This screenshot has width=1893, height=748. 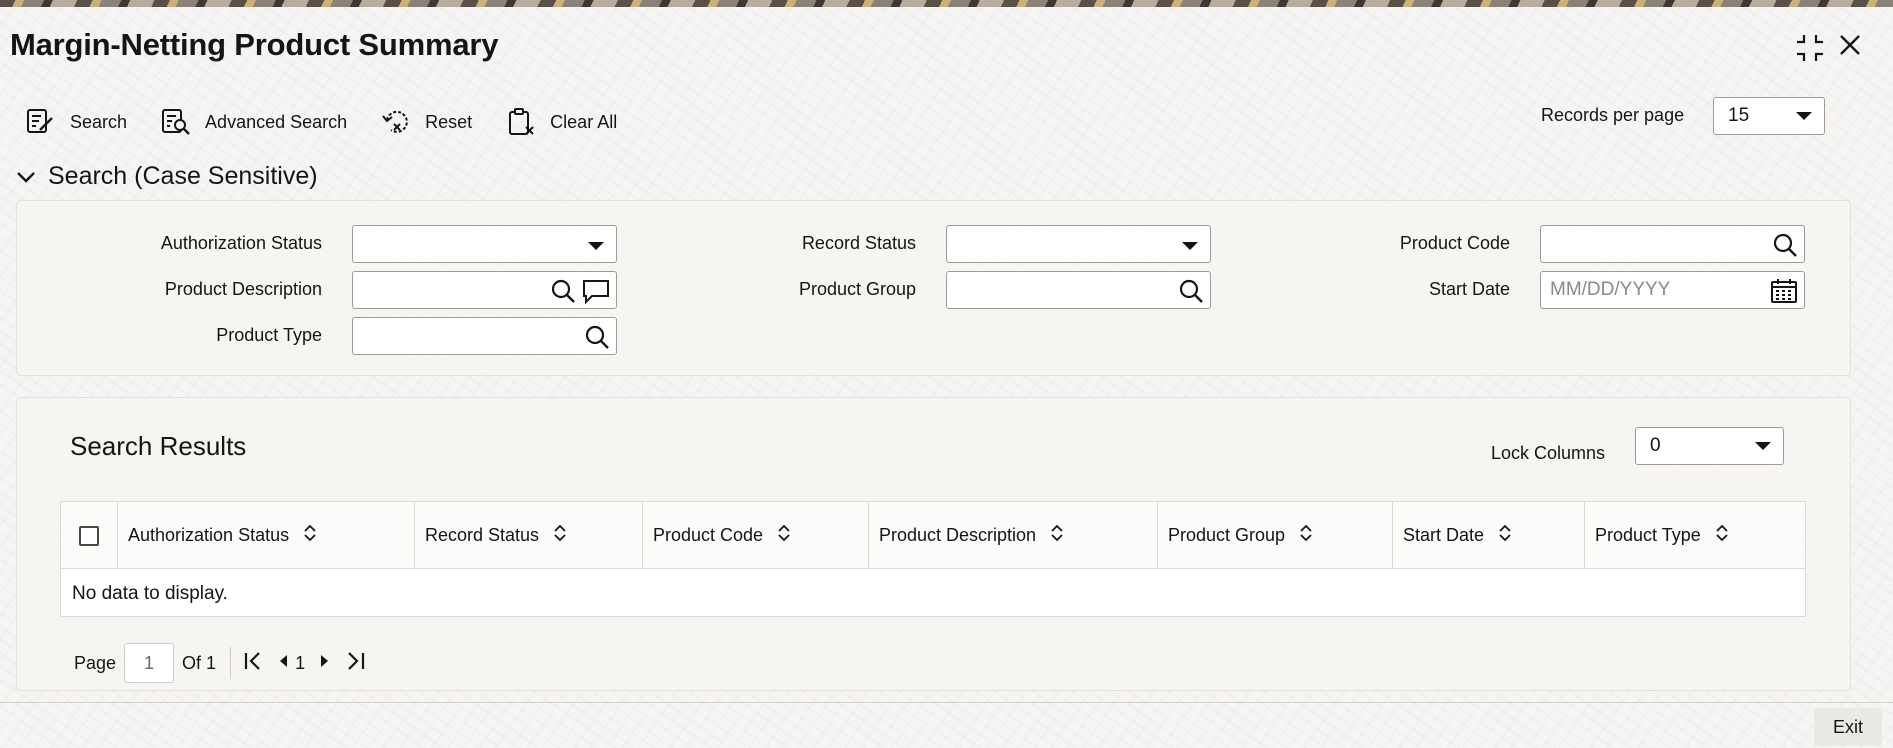 What do you see at coordinates (946, 3) in the screenshot?
I see `top-decorative-strip` at bounding box center [946, 3].